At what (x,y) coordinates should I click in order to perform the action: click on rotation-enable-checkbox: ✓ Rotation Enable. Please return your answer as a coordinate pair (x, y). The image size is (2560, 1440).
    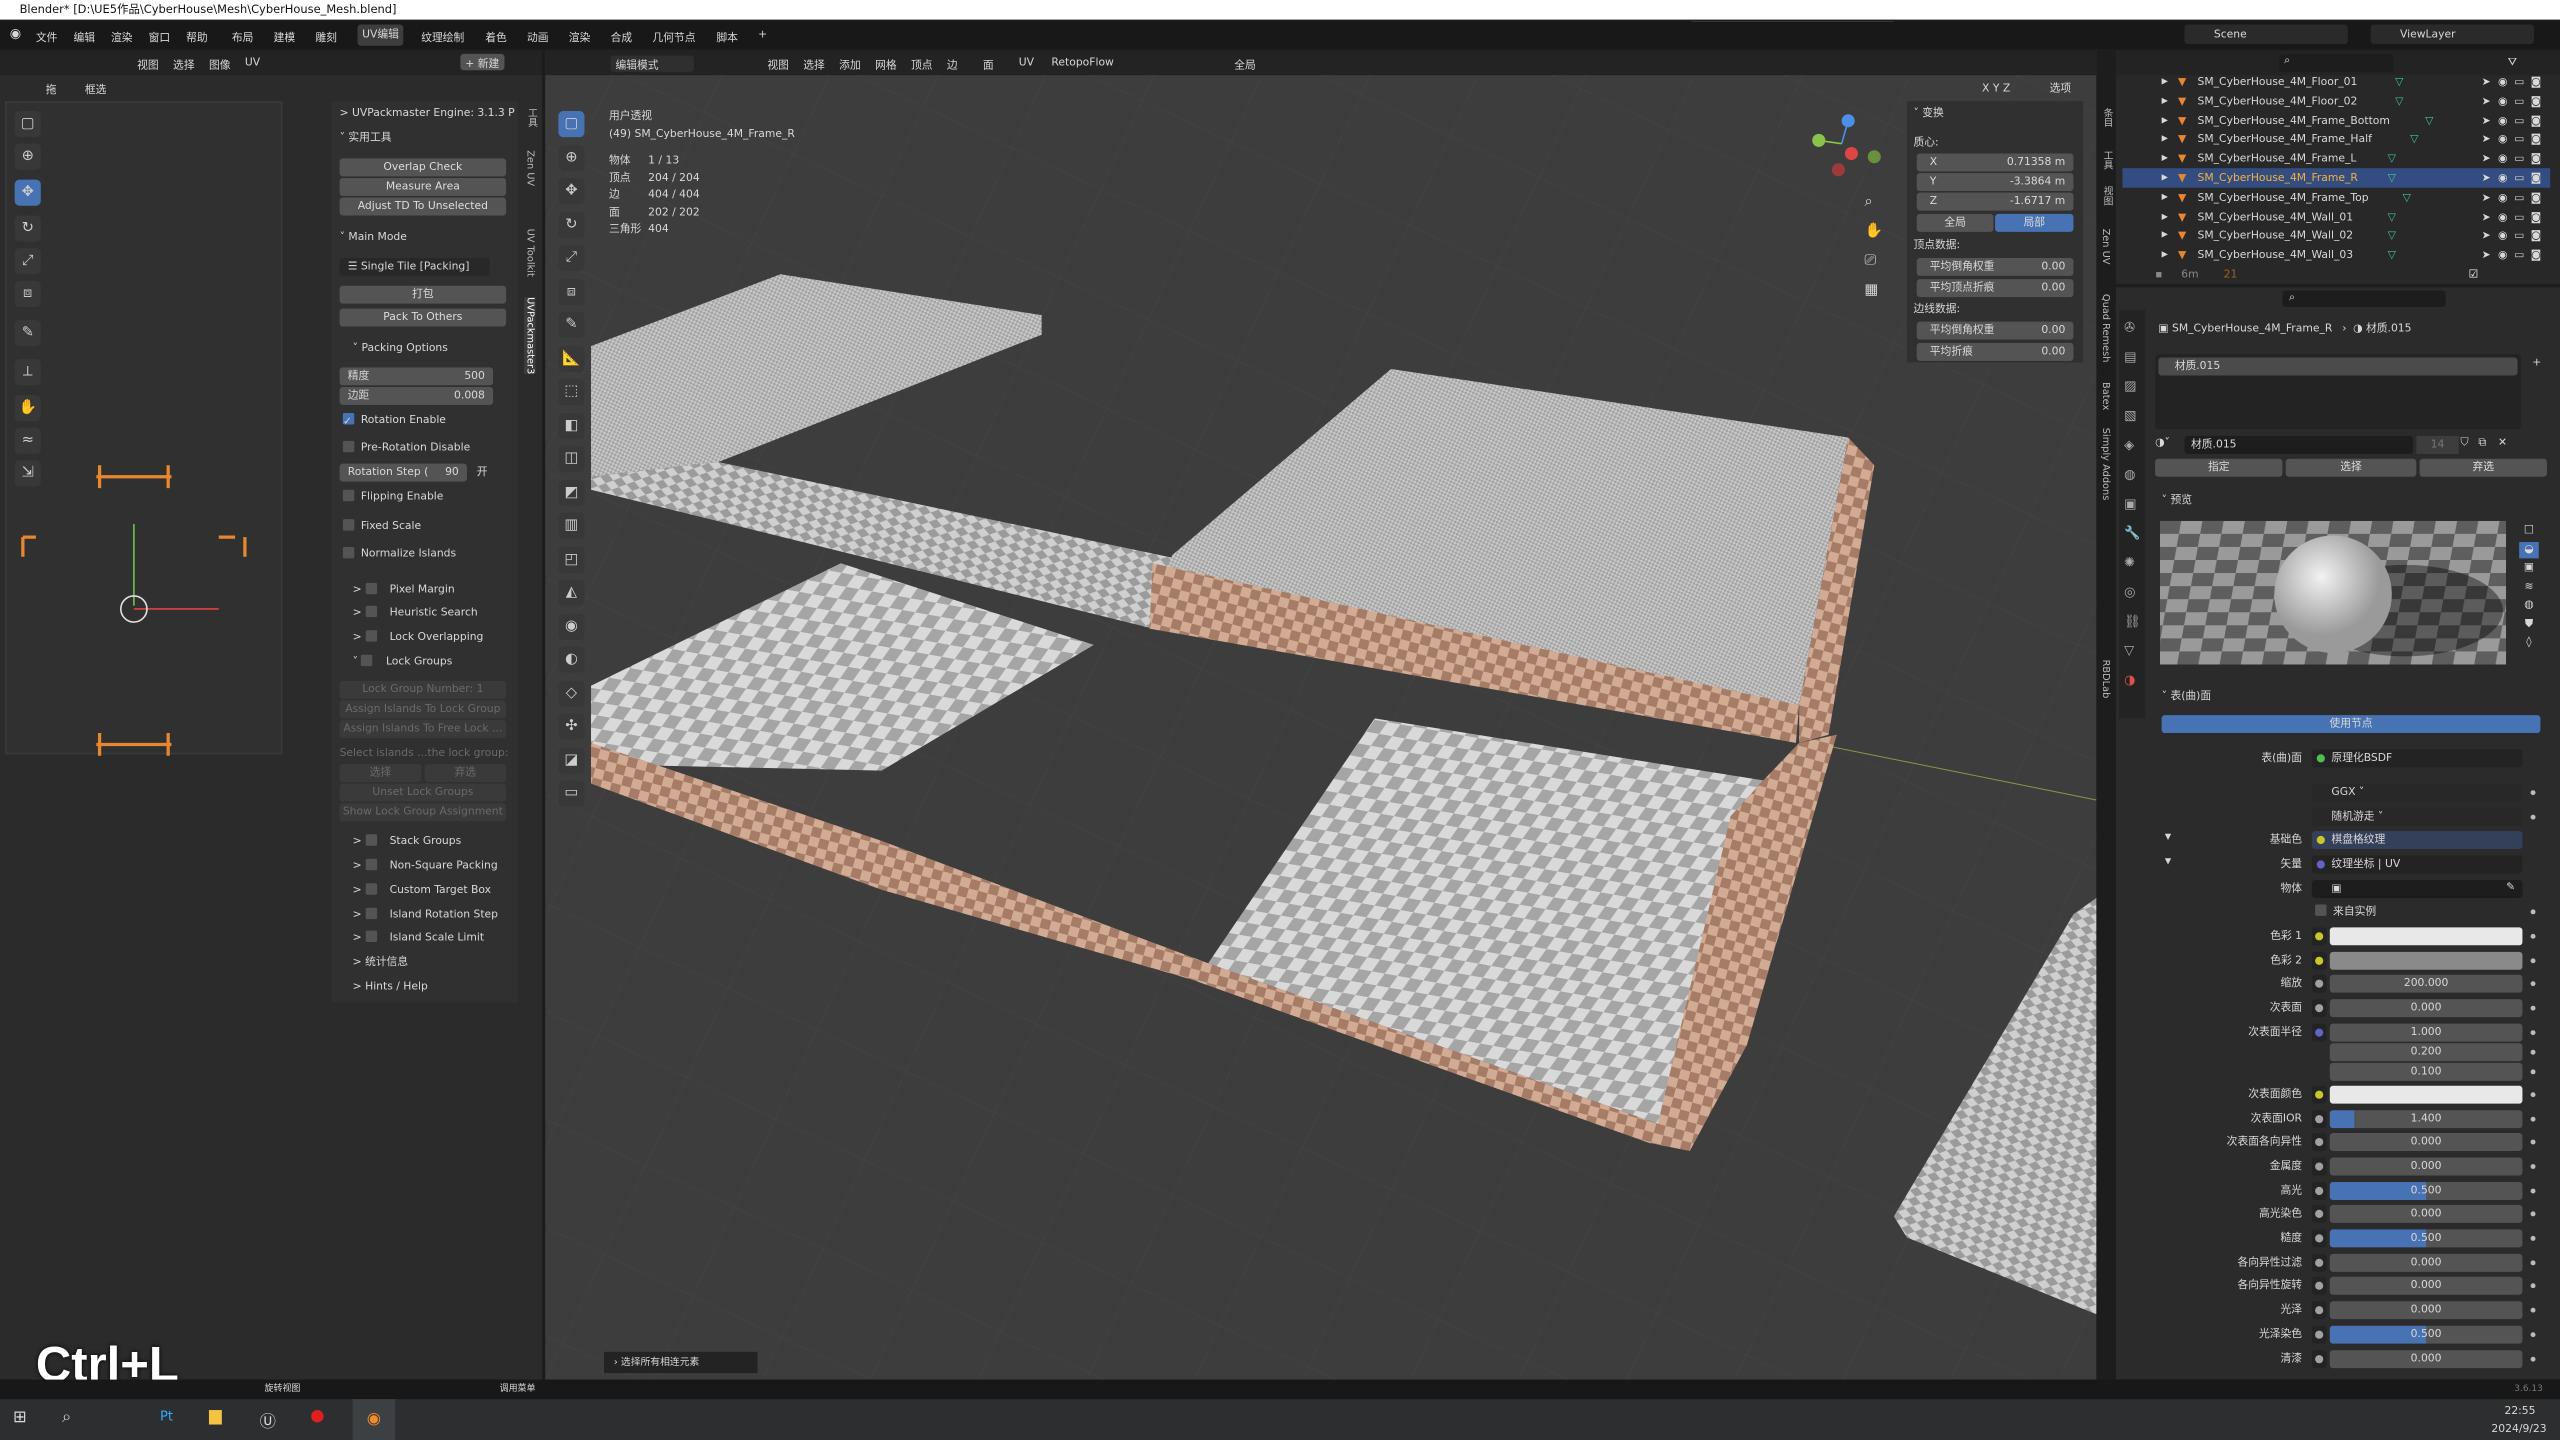
    Looking at the image, I should click on (394, 420).